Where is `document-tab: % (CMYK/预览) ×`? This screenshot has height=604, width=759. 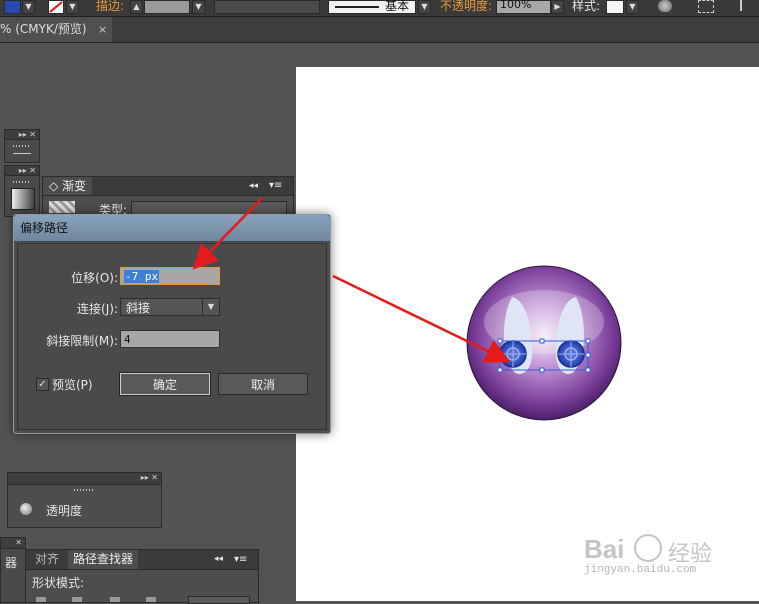 document-tab: % (CMYK/预览) × is located at coordinates (56, 29).